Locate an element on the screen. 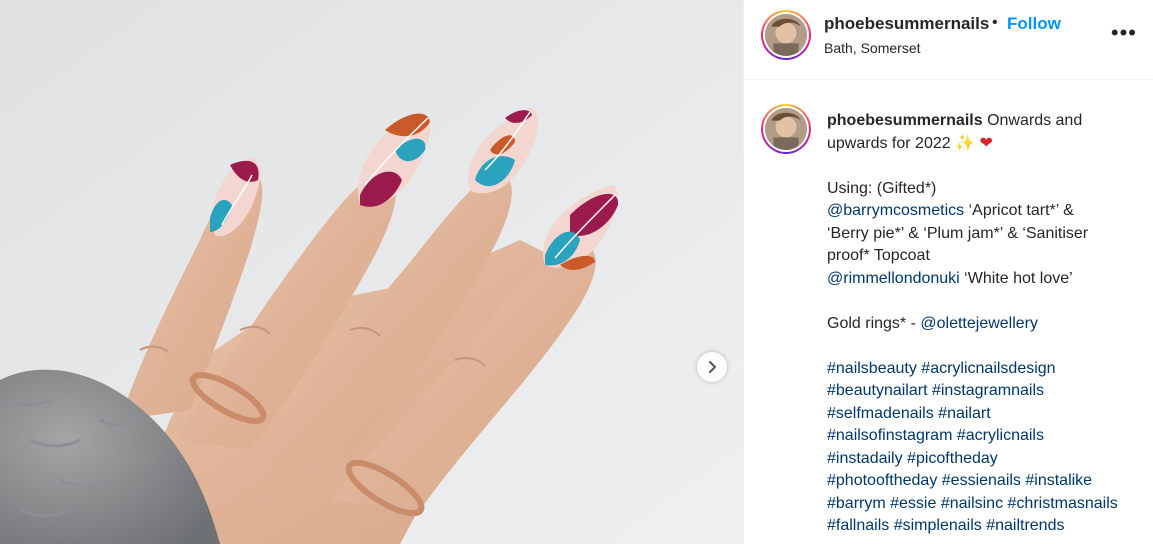 The height and width of the screenshot is (544, 1153). mention-olettejewellery: @olettejewellery is located at coordinates (979, 323).